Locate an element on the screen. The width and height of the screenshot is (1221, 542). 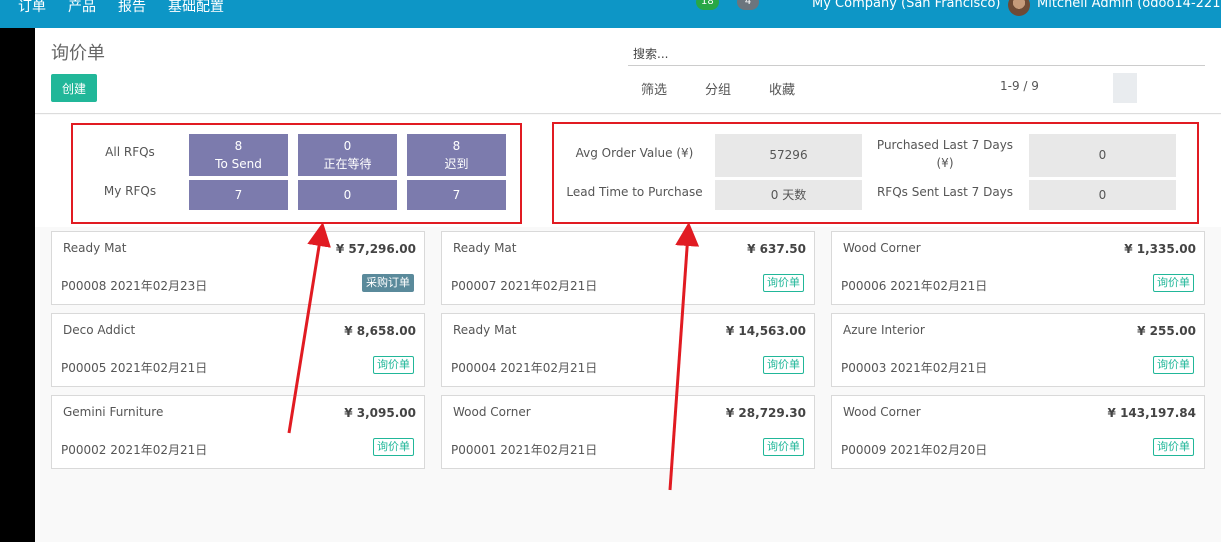
my-rfqs-label: My RFQs is located at coordinates (130, 191).